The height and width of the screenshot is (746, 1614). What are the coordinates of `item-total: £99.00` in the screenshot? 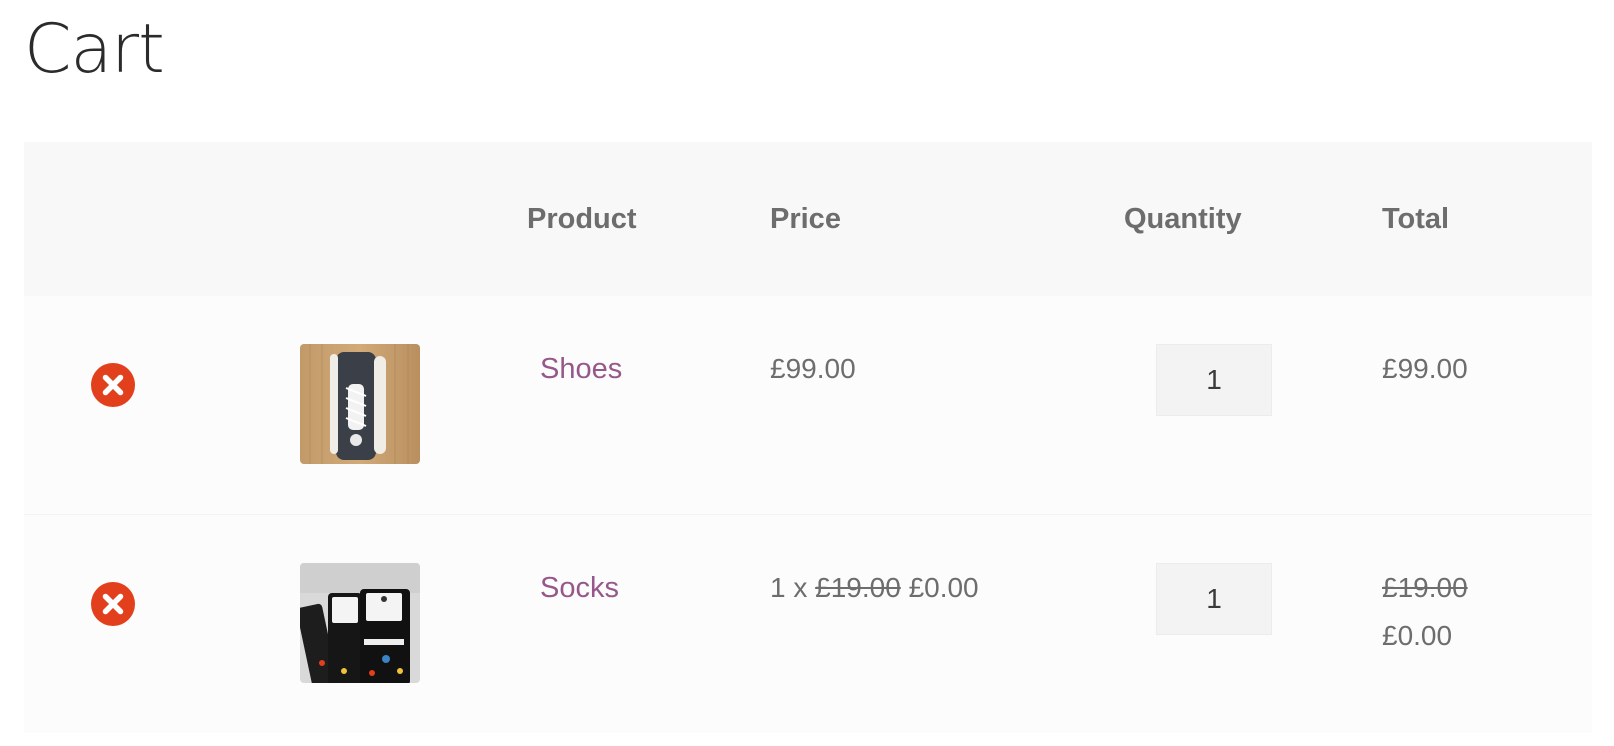 It's located at (1425, 368).